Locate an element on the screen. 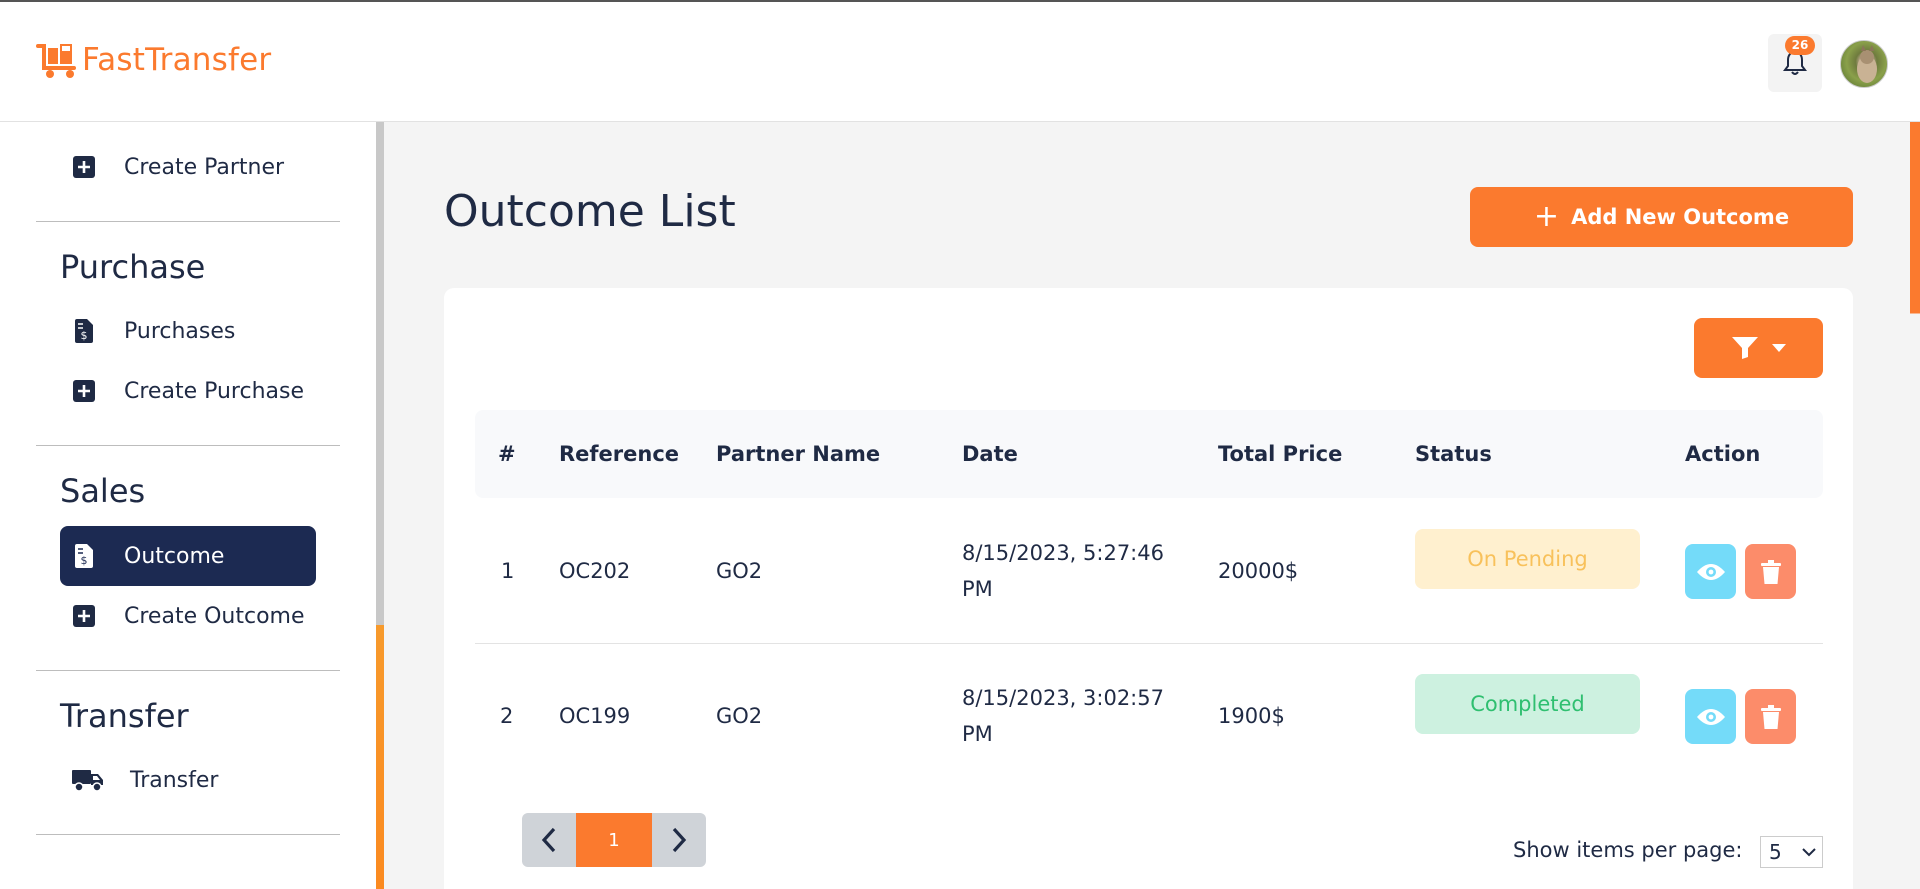 The height and width of the screenshot is (889, 1920). row-2-status-badge: Completed is located at coordinates (1527, 704).